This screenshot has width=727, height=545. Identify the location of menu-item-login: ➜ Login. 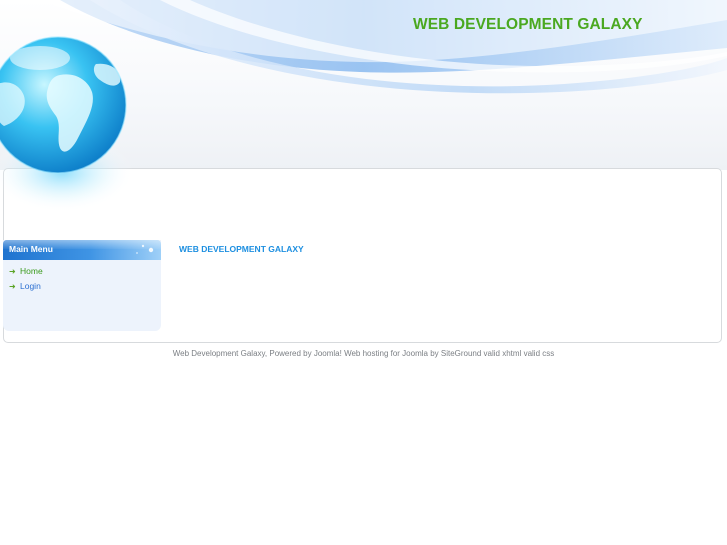
(82, 287).